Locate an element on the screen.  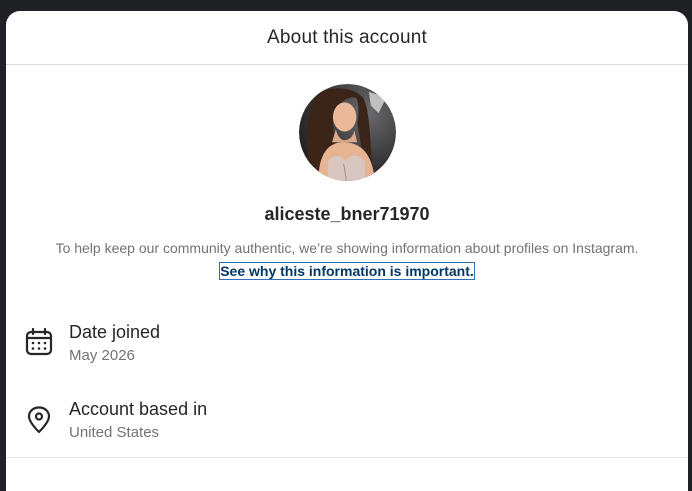
learn-why-link: See why this information is important. is located at coordinates (347, 271).